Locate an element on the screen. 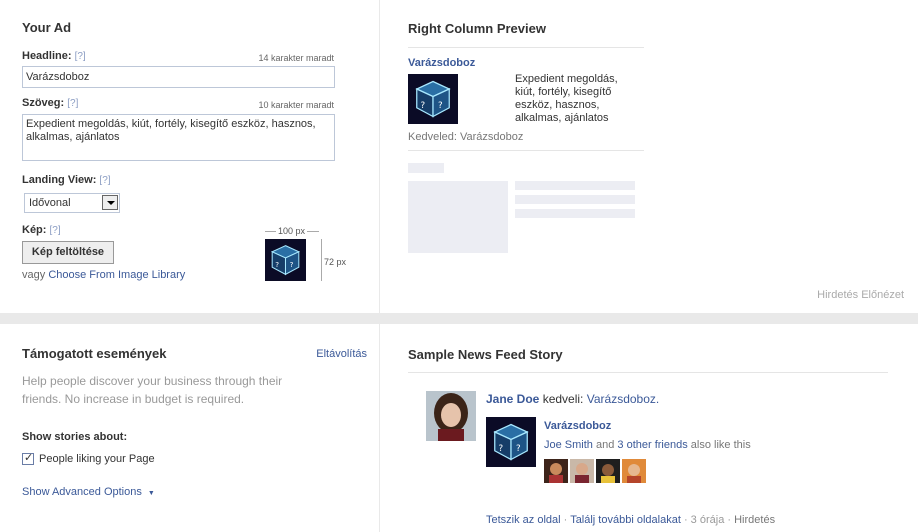  show-stories-label: Show stories about: is located at coordinates (75, 437).